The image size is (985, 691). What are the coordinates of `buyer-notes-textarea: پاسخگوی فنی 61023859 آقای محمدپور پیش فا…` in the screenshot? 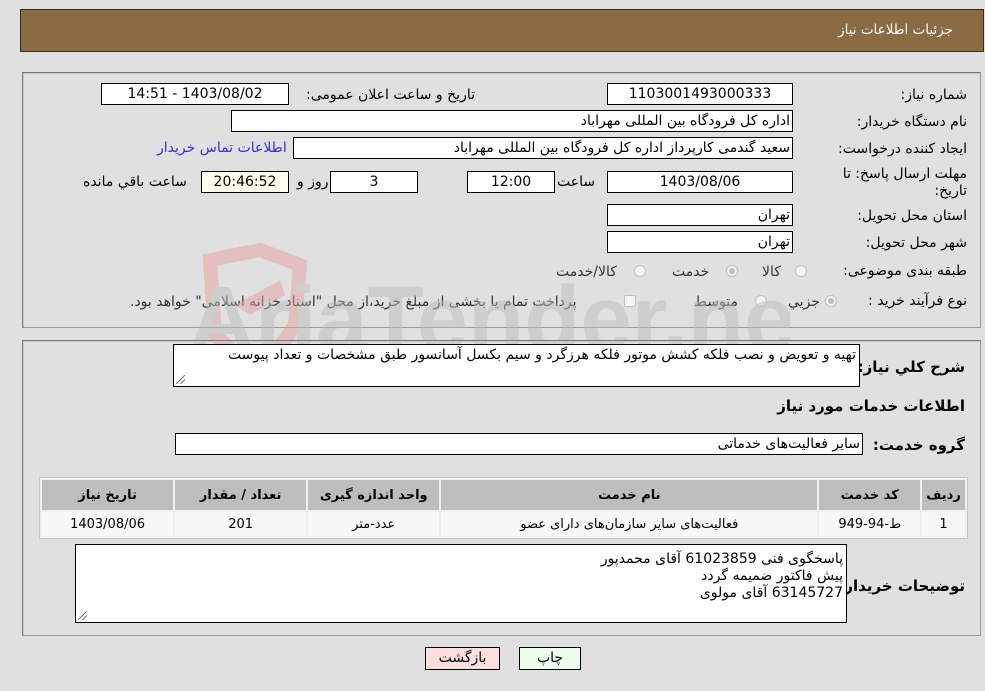 It's located at (461, 583).